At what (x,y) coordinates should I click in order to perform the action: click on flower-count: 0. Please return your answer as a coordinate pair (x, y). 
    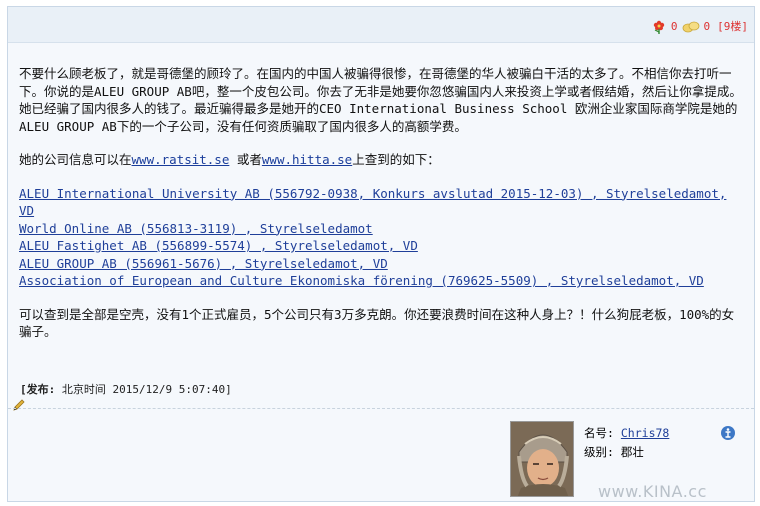
    Looking at the image, I should click on (674, 26).